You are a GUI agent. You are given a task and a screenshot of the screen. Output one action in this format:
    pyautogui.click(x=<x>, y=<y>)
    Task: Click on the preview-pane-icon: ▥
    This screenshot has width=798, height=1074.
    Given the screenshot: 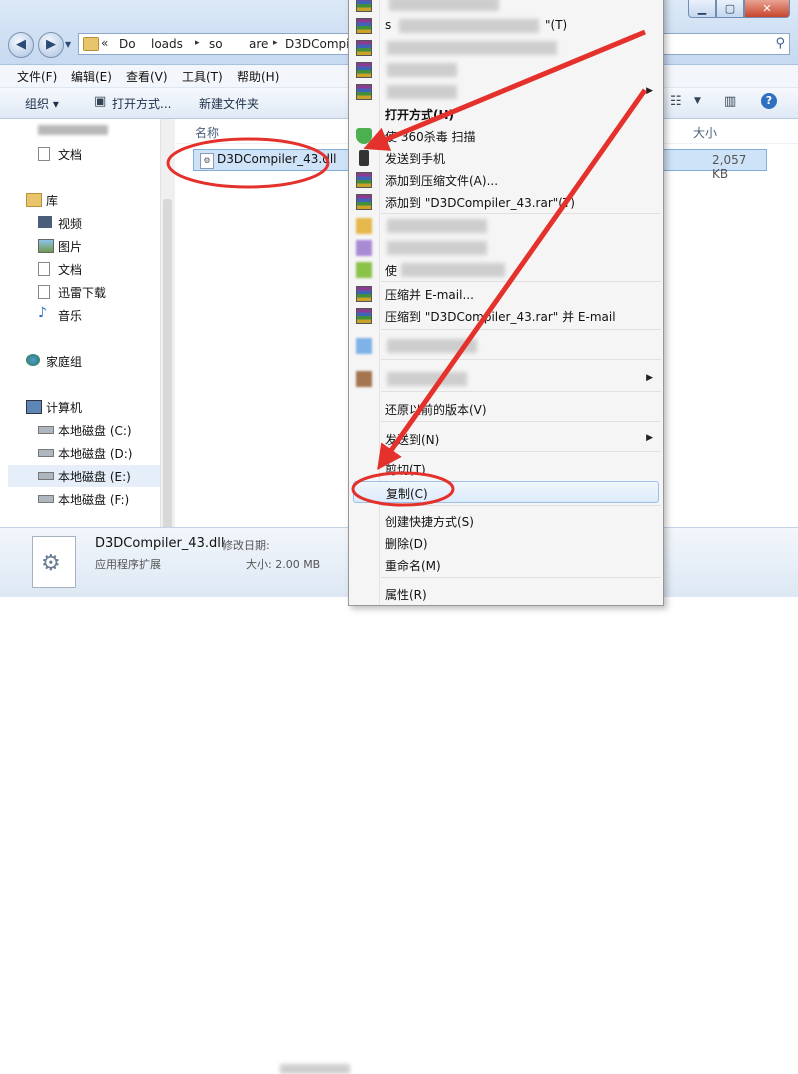 What is the action you would take?
    pyautogui.click(x=730, y=101)
    